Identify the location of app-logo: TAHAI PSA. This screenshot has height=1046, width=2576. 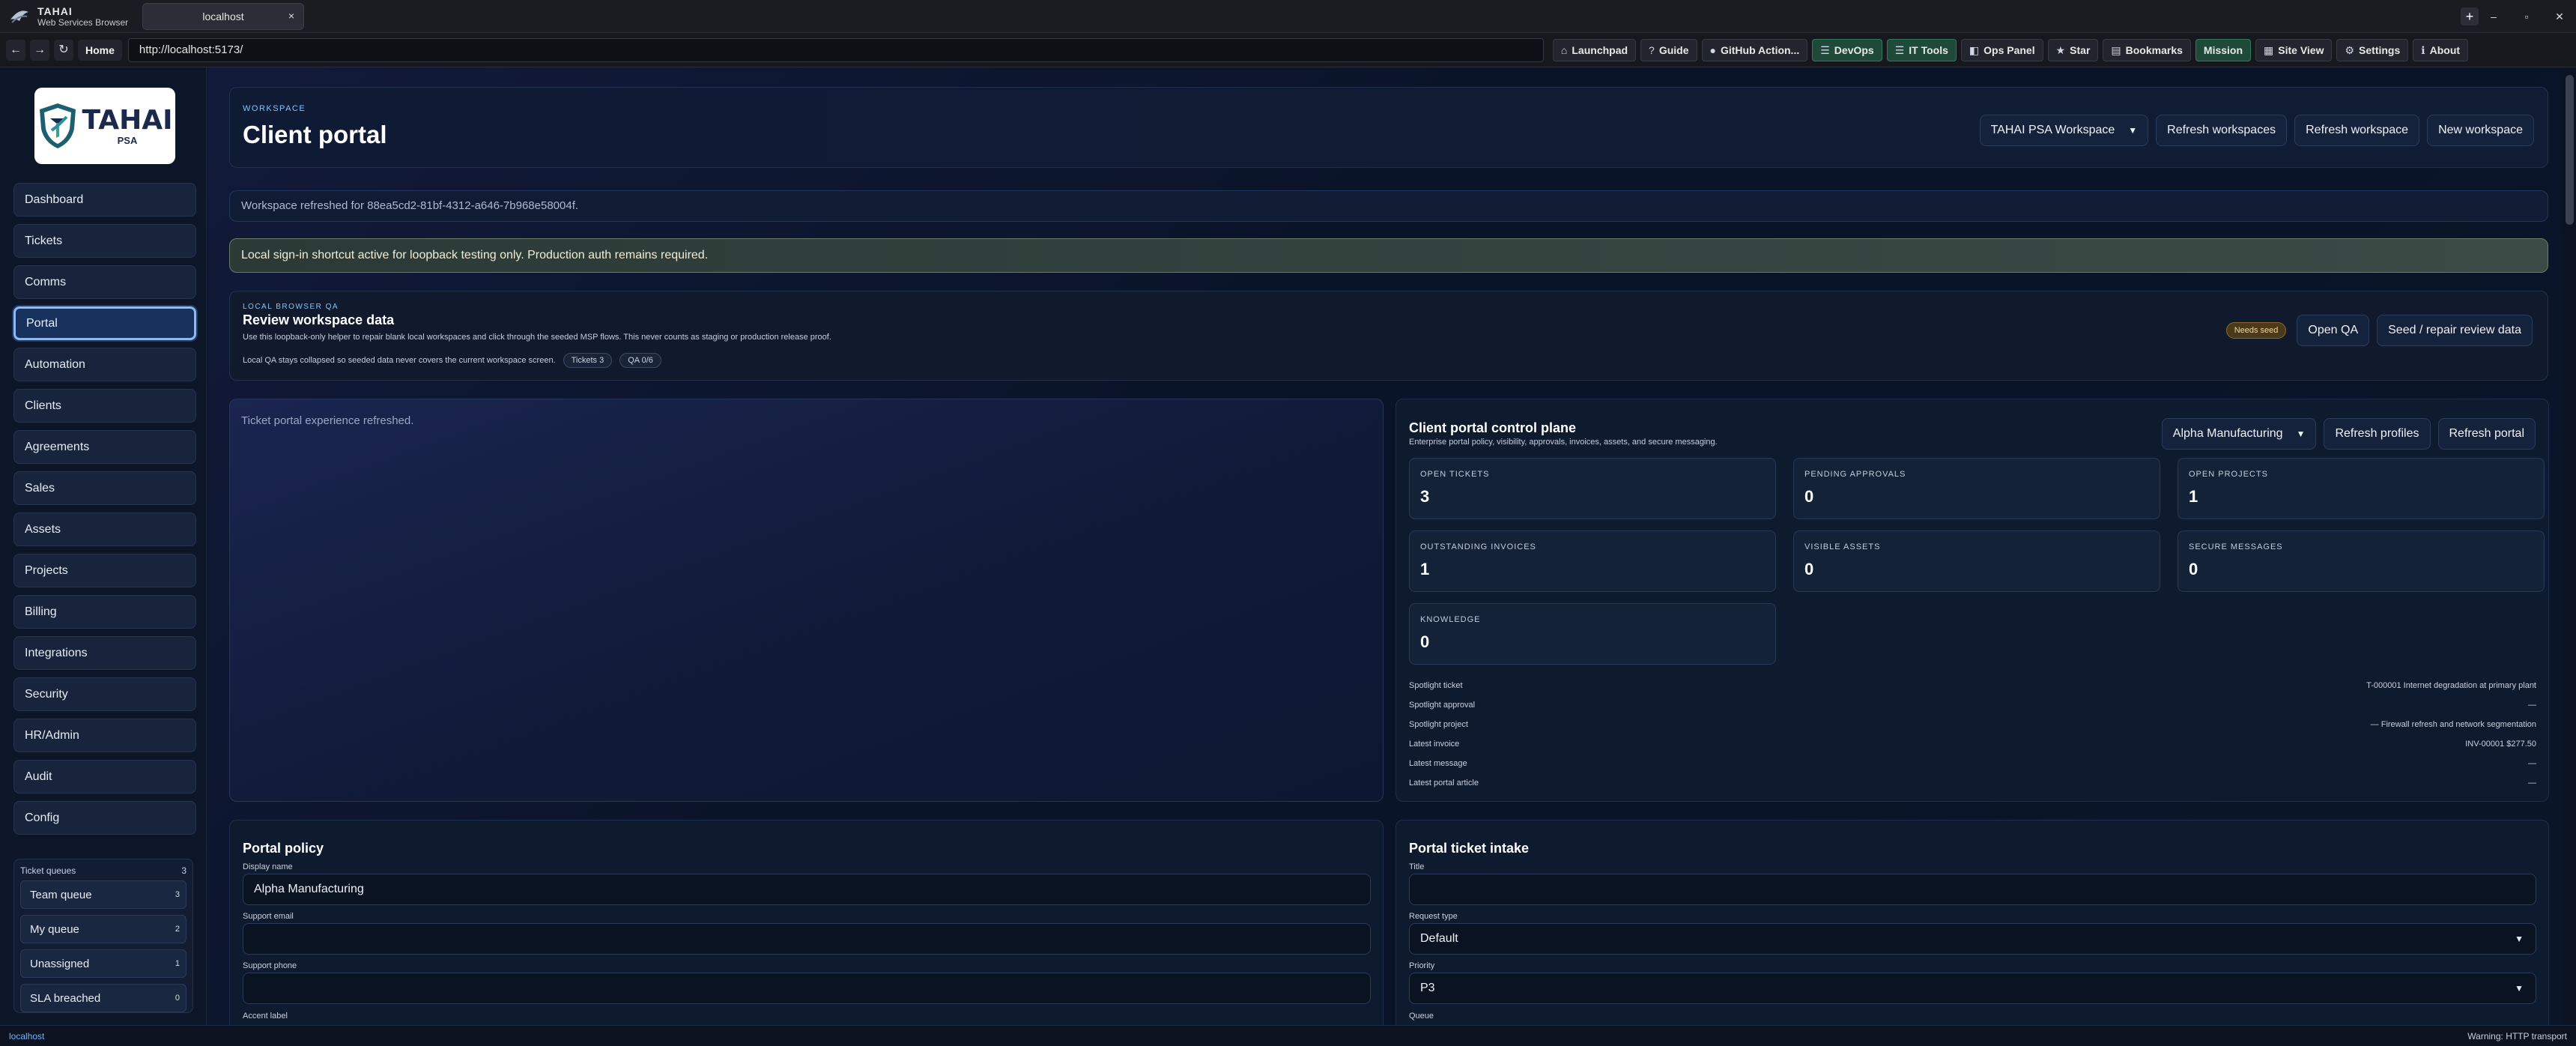
(105, 126).